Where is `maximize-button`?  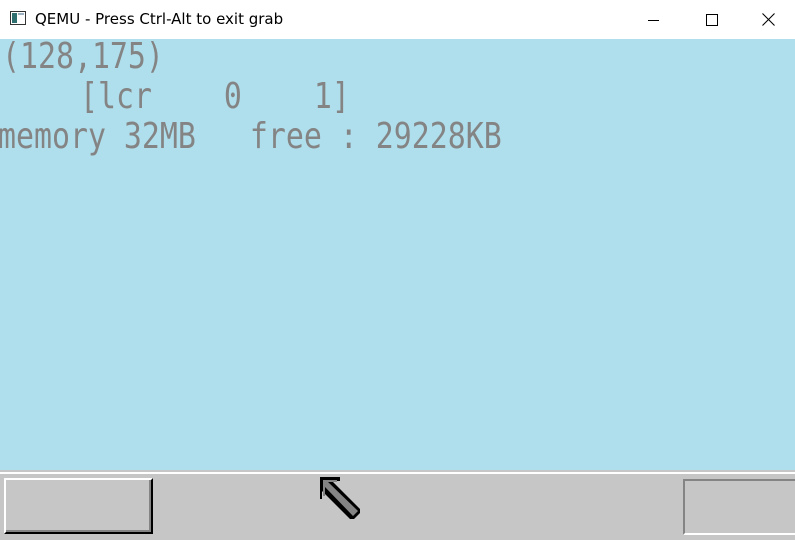 maximize-button is located at coordinates (712, 19).